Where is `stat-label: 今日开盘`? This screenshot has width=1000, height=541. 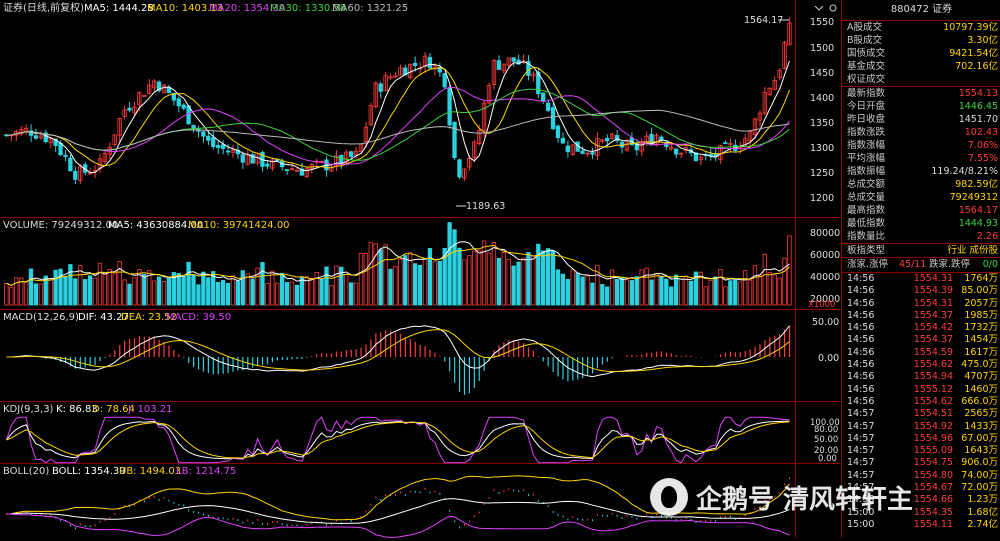
stat-label: 今日开盘 is located at coordinates (866, 106).